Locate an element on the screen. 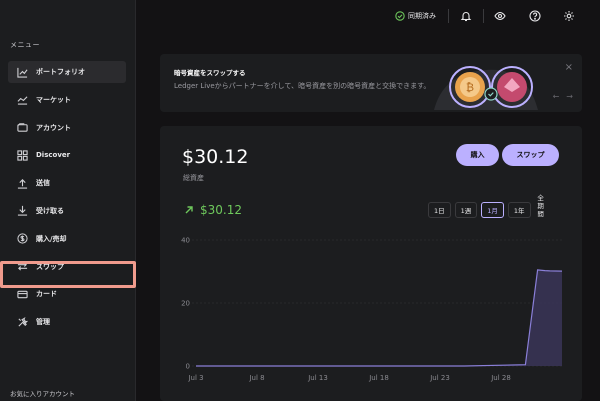 Image resolution: width=600 pixels, height=401 pixels. sidebar-item-label: Discover is located at coordinates (53, 155).